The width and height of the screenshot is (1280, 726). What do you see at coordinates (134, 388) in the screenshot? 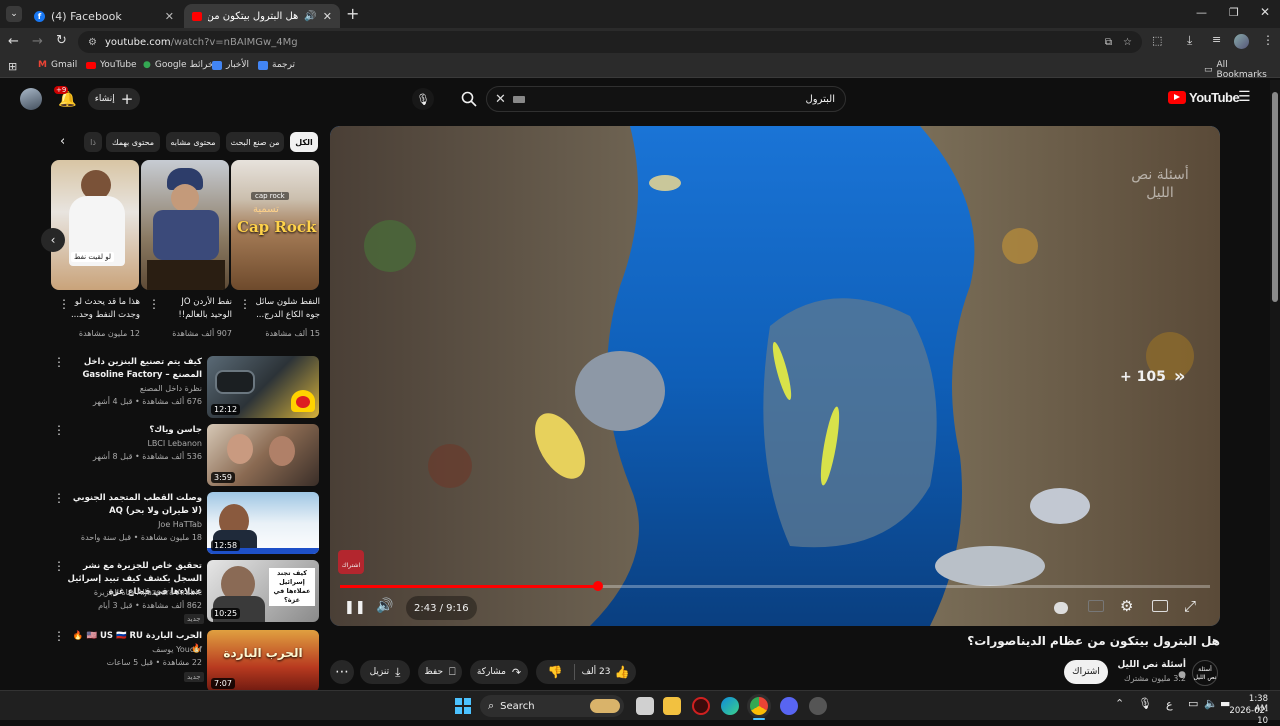
I see `video-channel: نظرة داخل المصنع` at bounding box center [134, 388].